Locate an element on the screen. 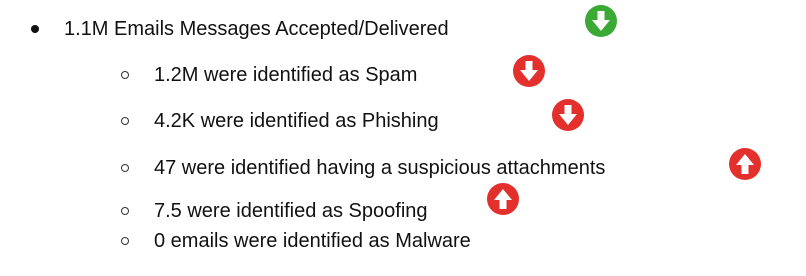 The height and width of the screenshot is (276, 806). list-item-text: 0 emails were identified as Malware is located at coordinates (312, 241).